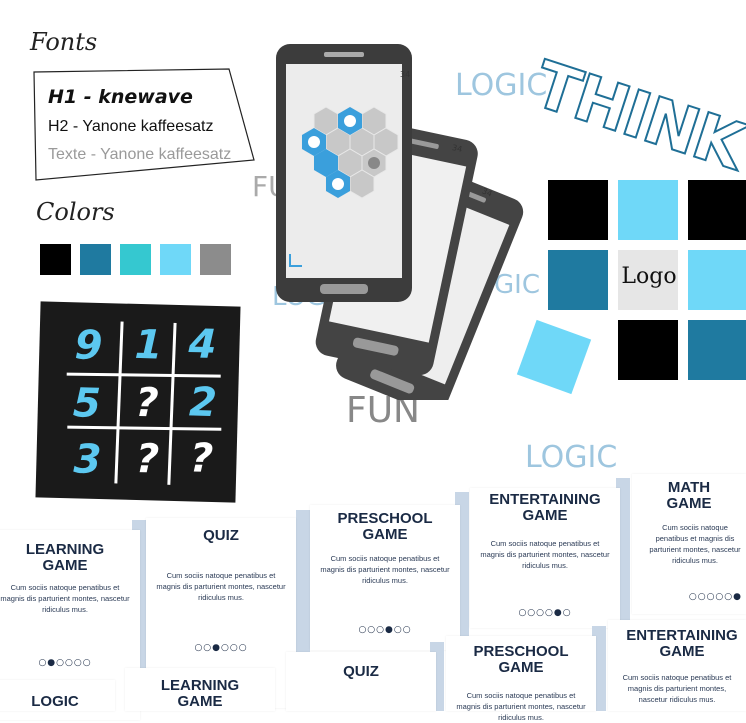 The width and height of the screenshot is (746, 723). I want to click on game-card: QUIZ, so click(361, 681).